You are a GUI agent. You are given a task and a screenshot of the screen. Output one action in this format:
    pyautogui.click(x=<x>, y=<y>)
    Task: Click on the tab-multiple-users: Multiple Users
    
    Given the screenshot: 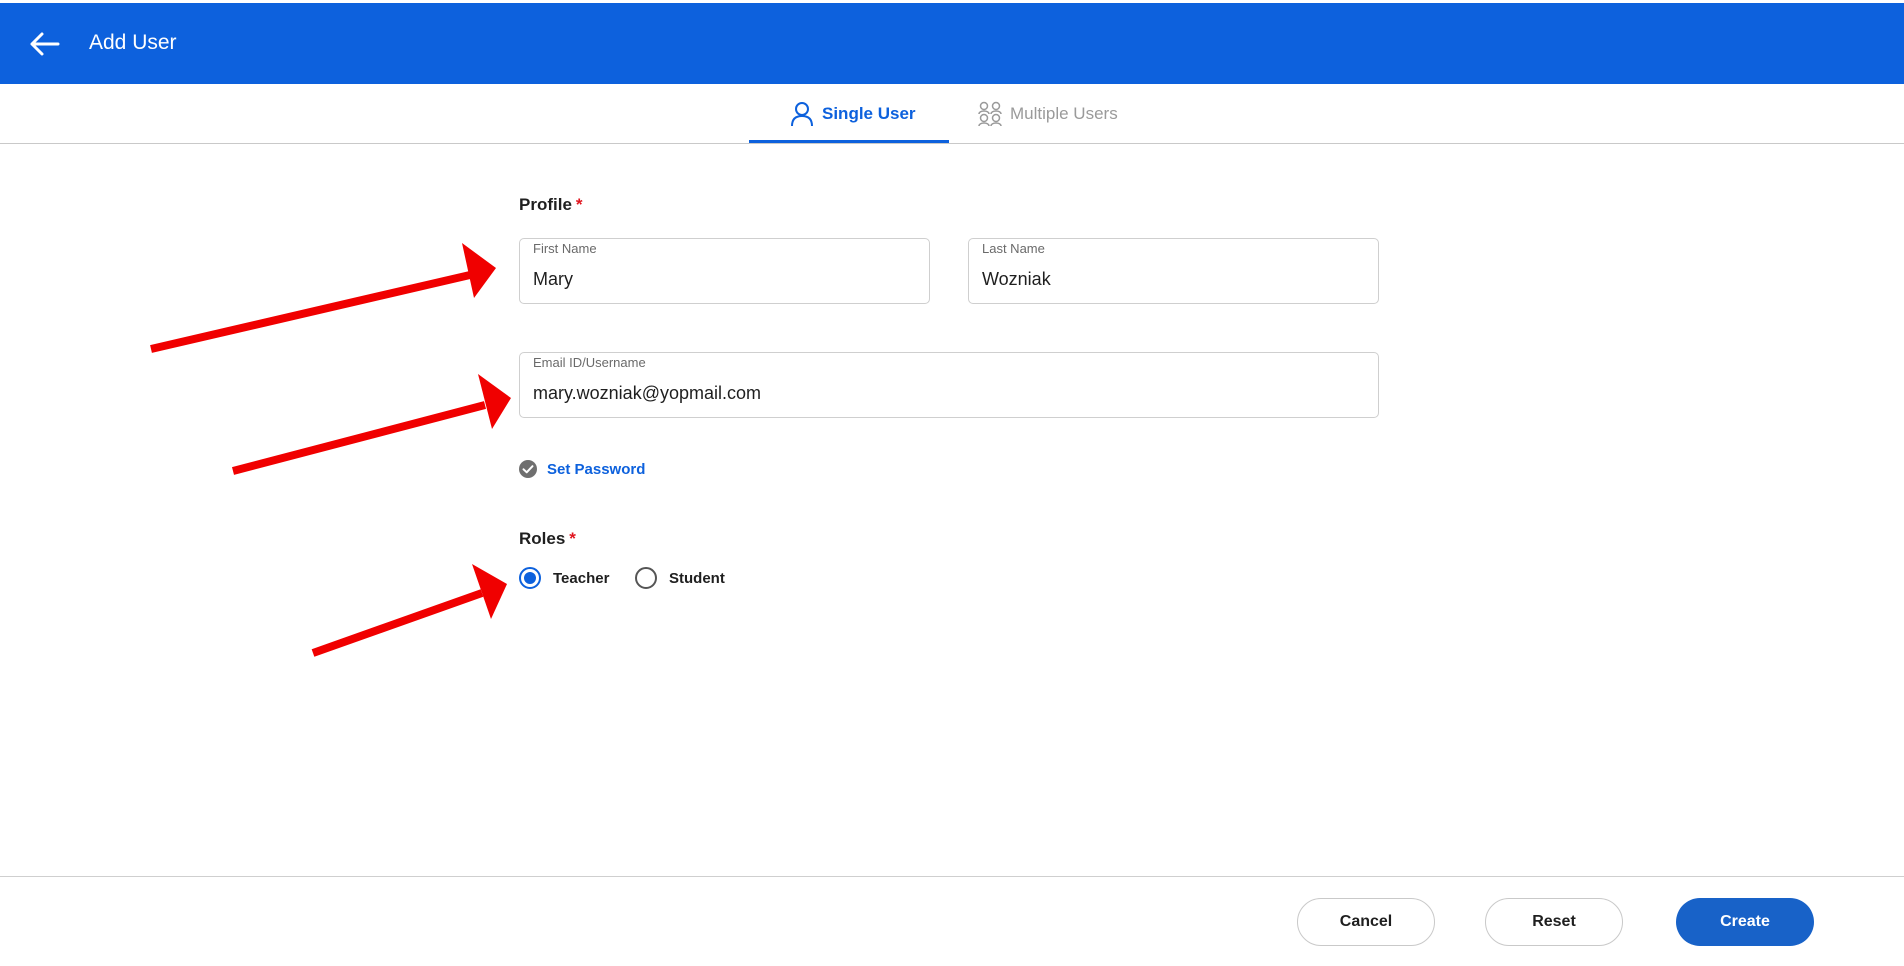 What is the action you would take?
    pyautogui.click(x=1048, y=113)
    